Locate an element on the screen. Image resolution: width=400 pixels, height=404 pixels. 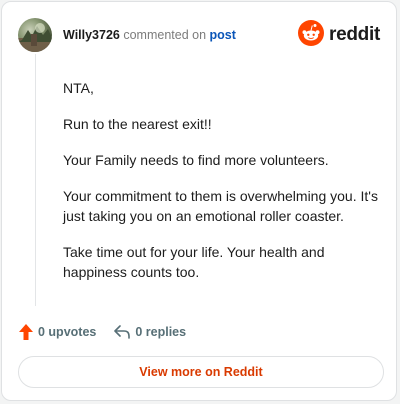
upvote-button: 0 upvotes is located at coordinates (57, 332).